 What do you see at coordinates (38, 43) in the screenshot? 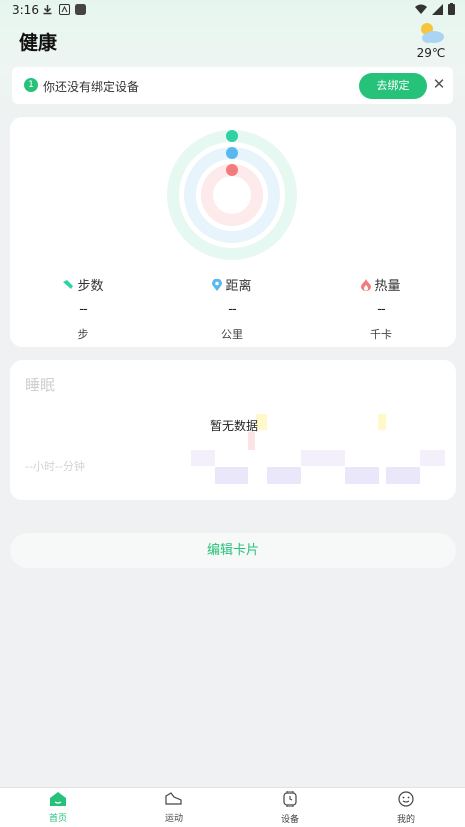
I see `page-title: 健康` at bounding box center [38, 43].